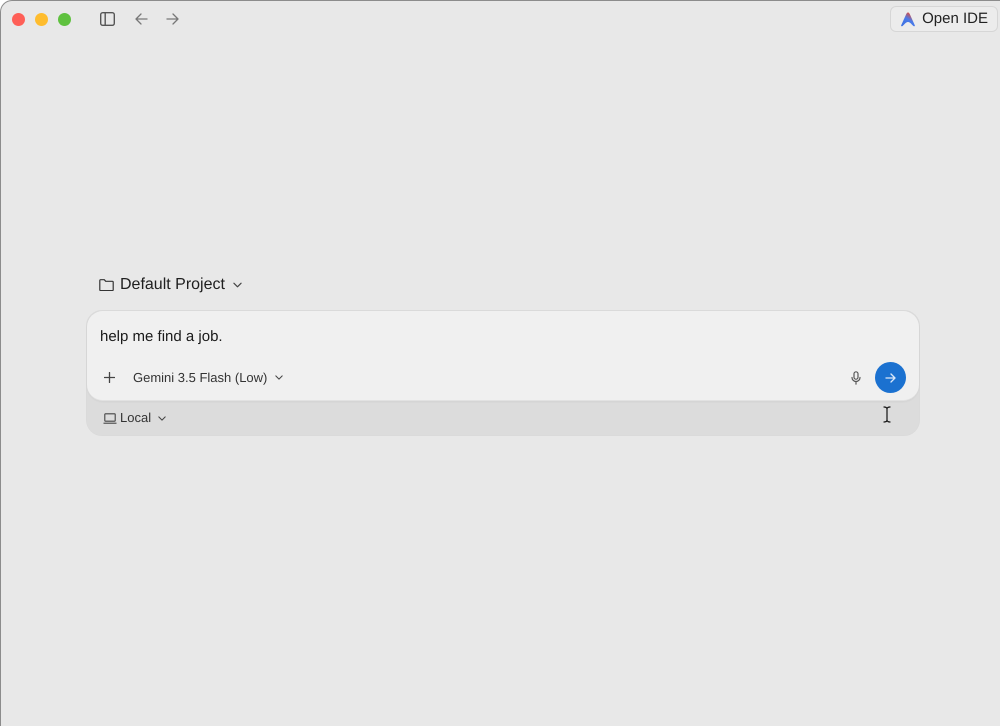 The height and width of the screenshot is (726, 1000). Describe the element at coordinates (856, 377) in the screenshot. I see `microphone-icon` at that location.